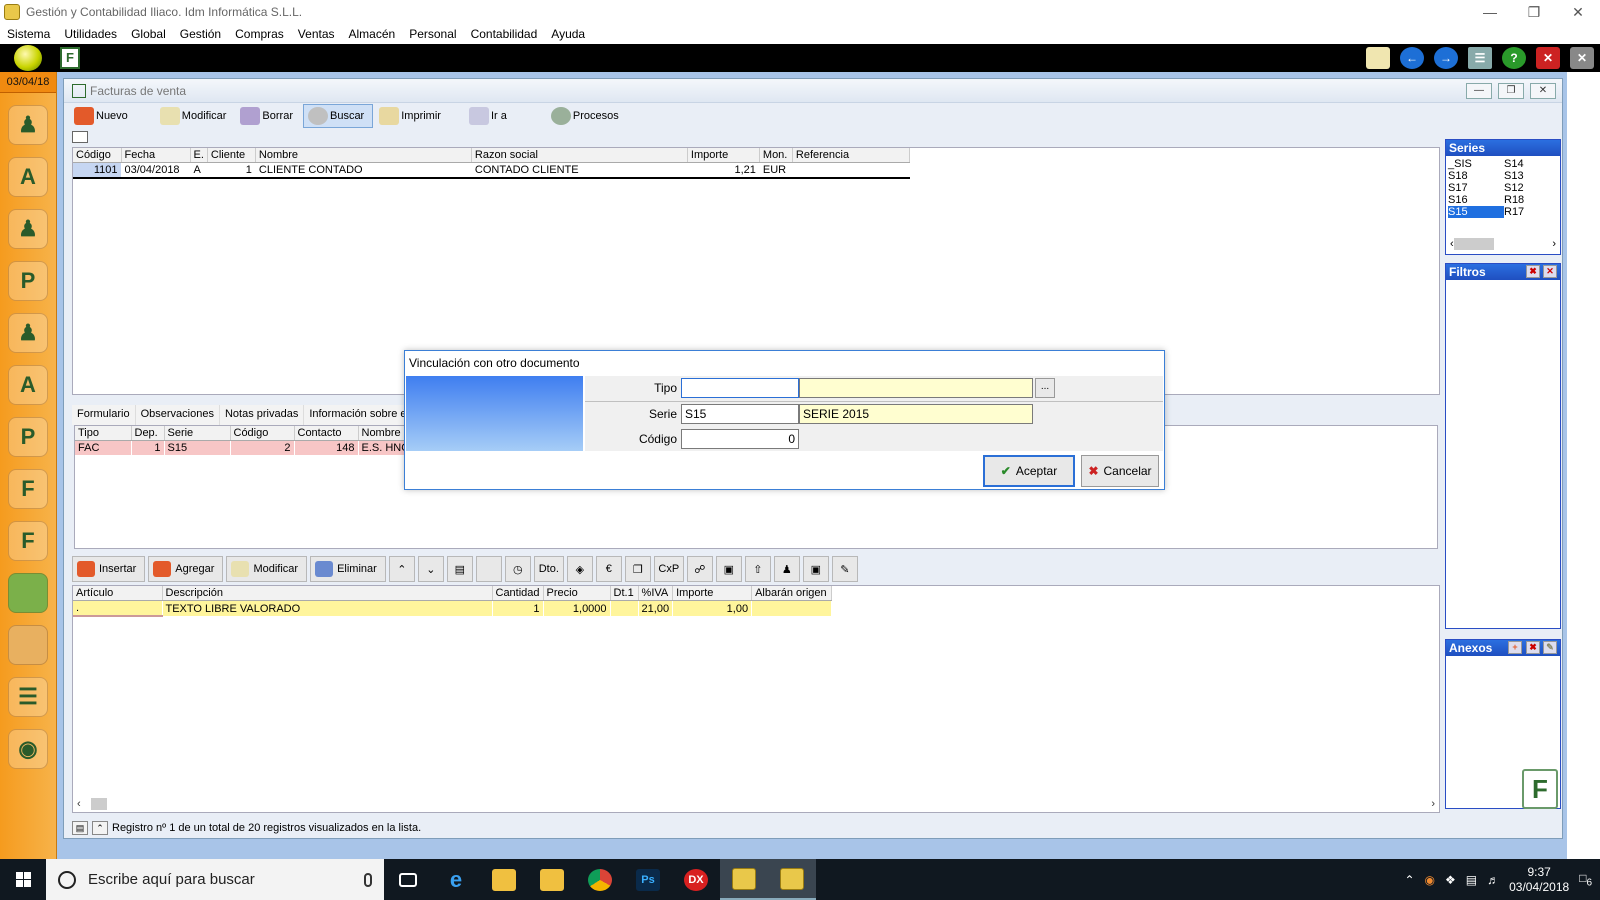  What do you see at coordinates (548, 569) in the screenshot?
I see `dto-button: Dto.` at bounding box center [548, 569].